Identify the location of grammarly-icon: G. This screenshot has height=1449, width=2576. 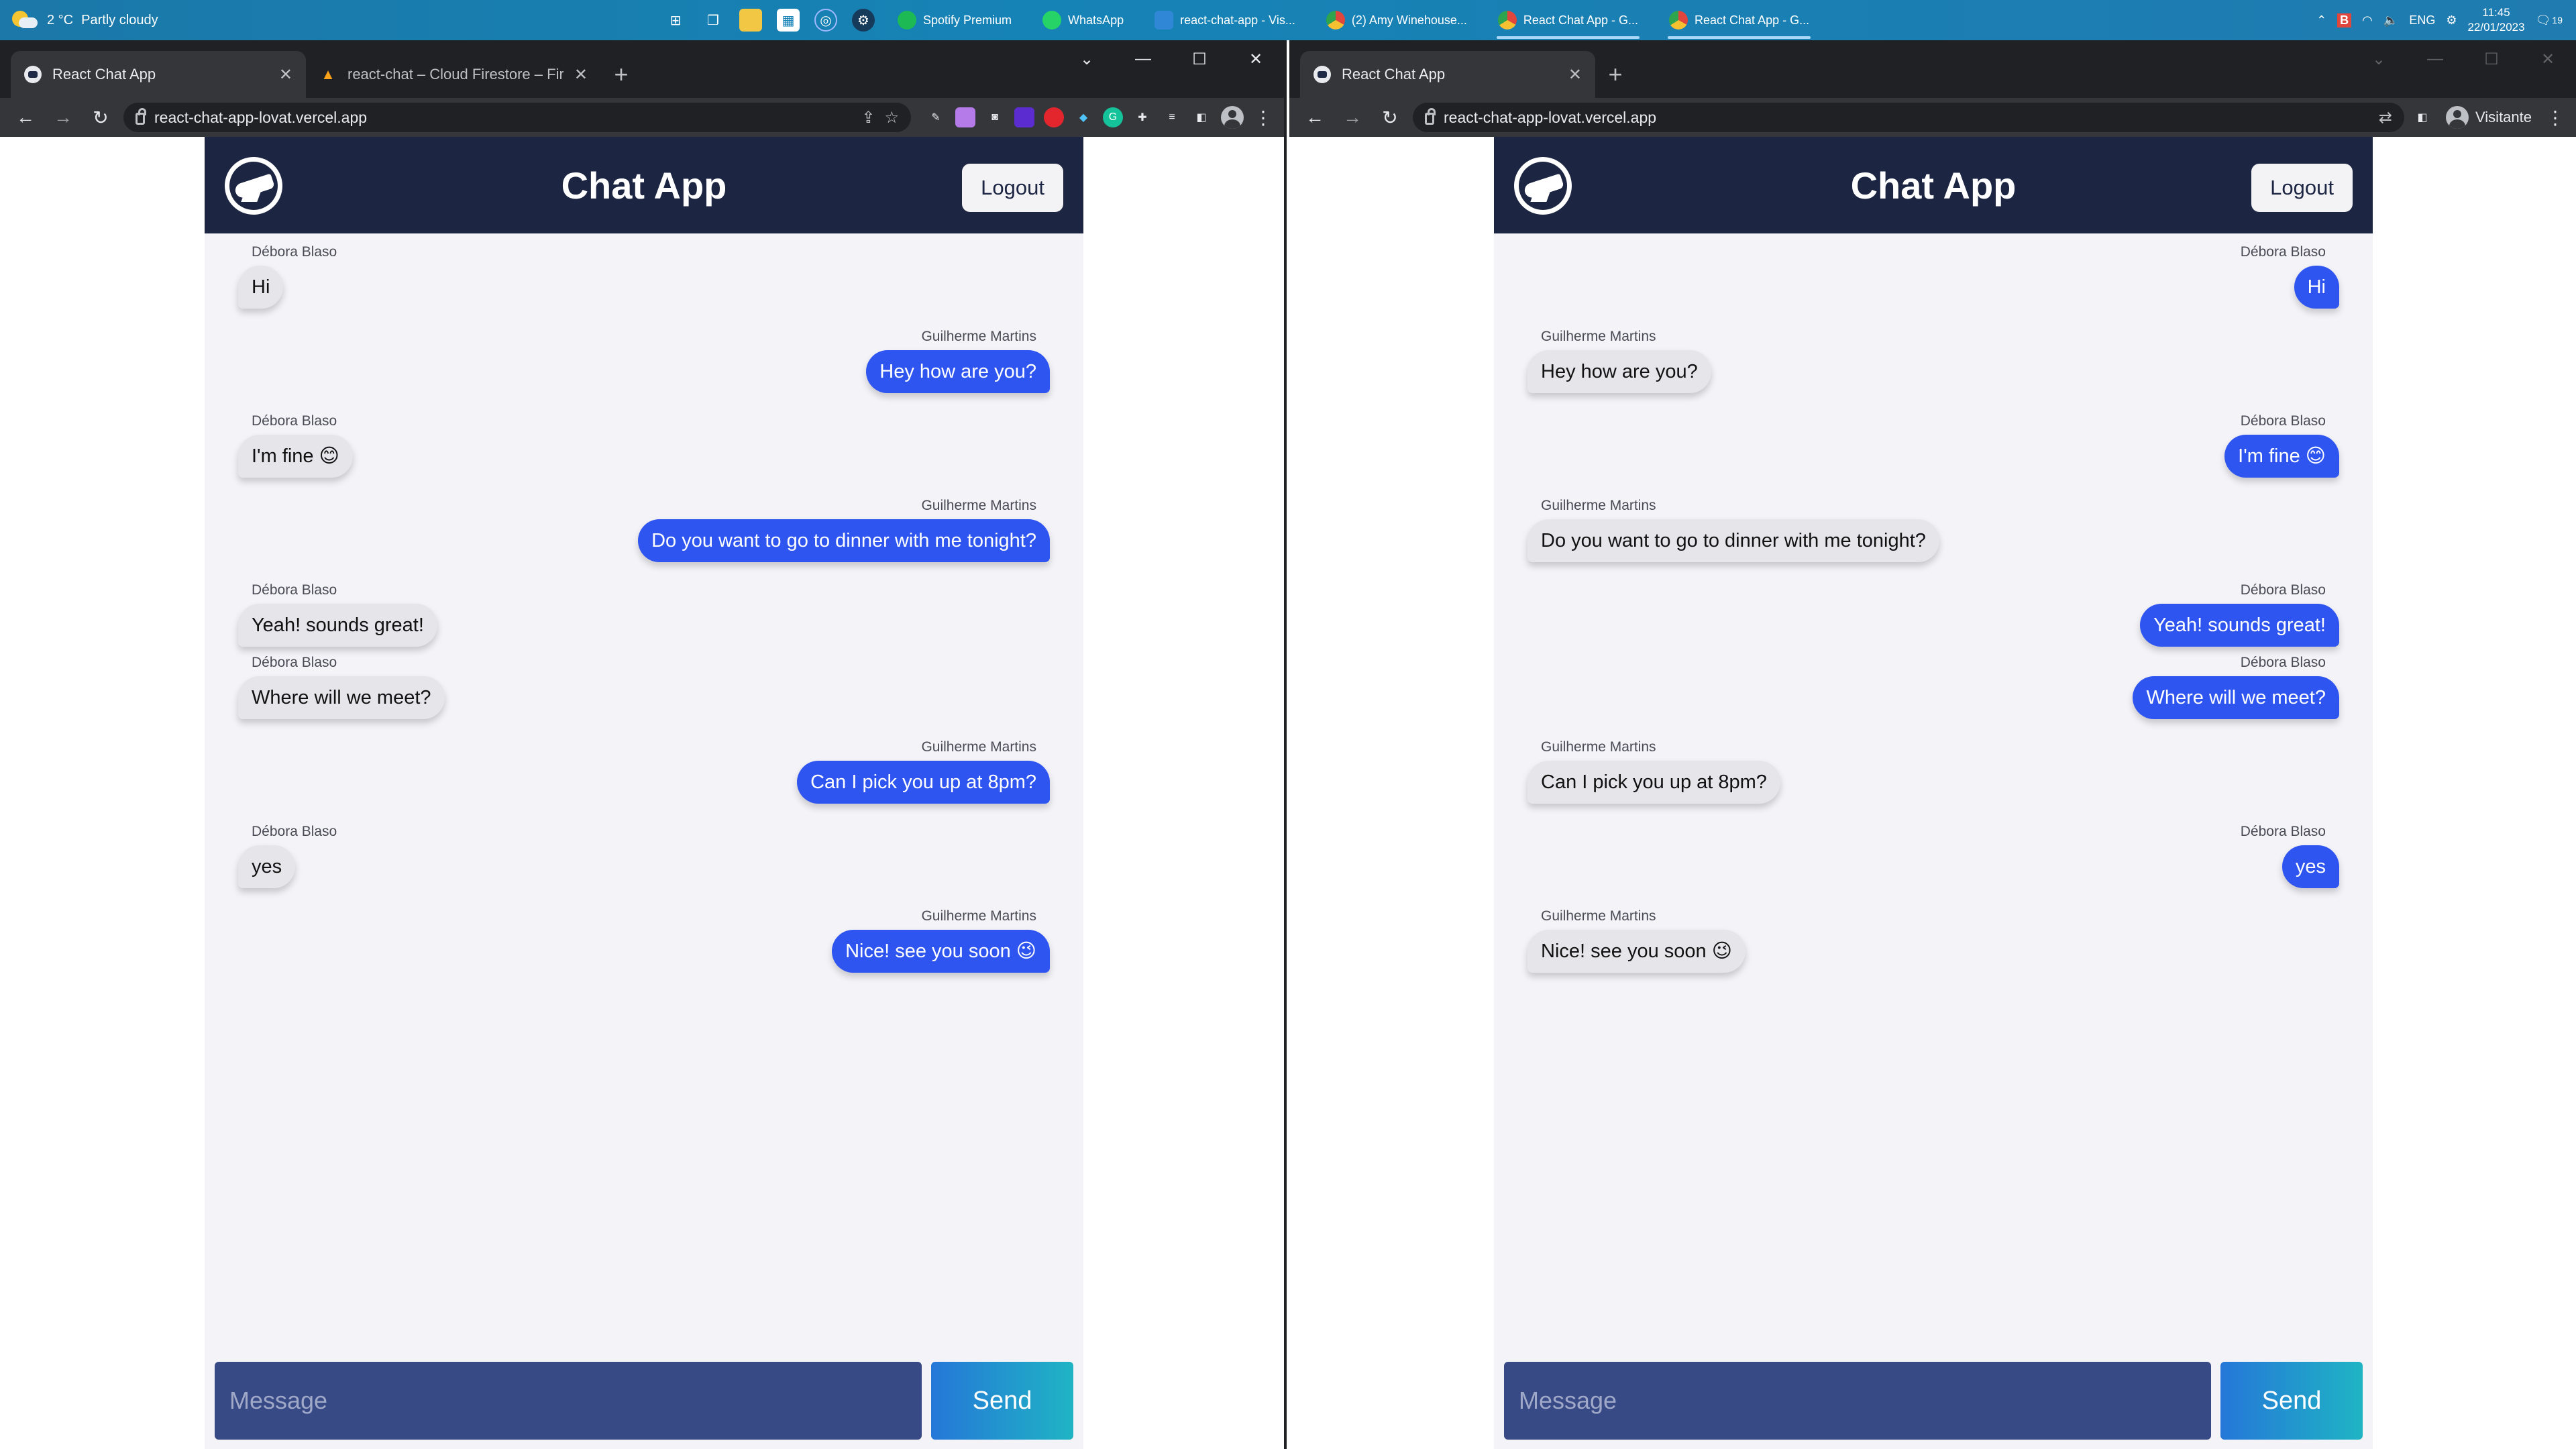
(1113, 117).